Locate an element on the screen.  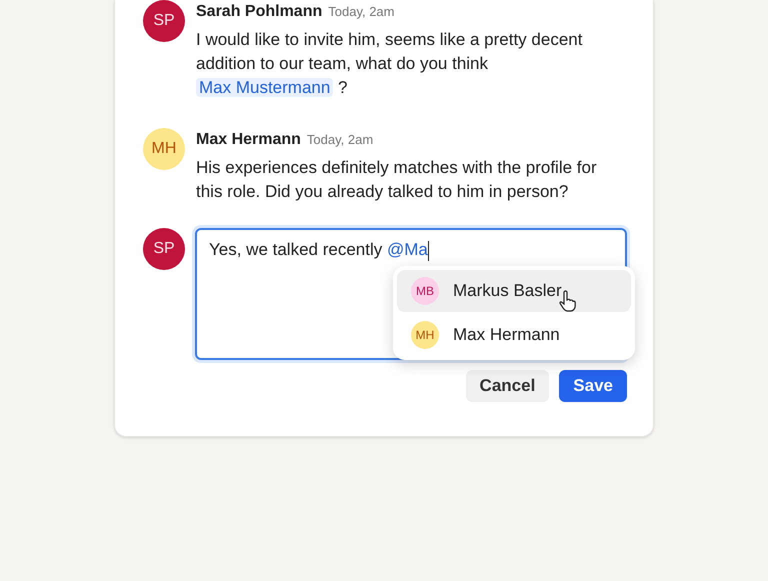
cancel-button: Cancel is located at coordinates (508, 386).